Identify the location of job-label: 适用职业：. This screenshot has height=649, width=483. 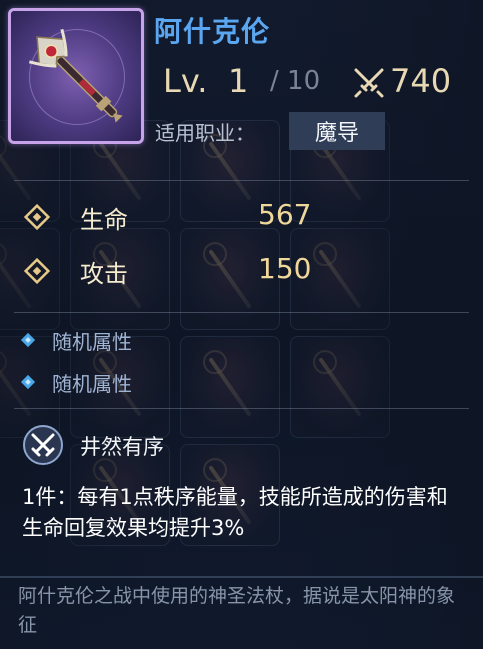
(205, 133).